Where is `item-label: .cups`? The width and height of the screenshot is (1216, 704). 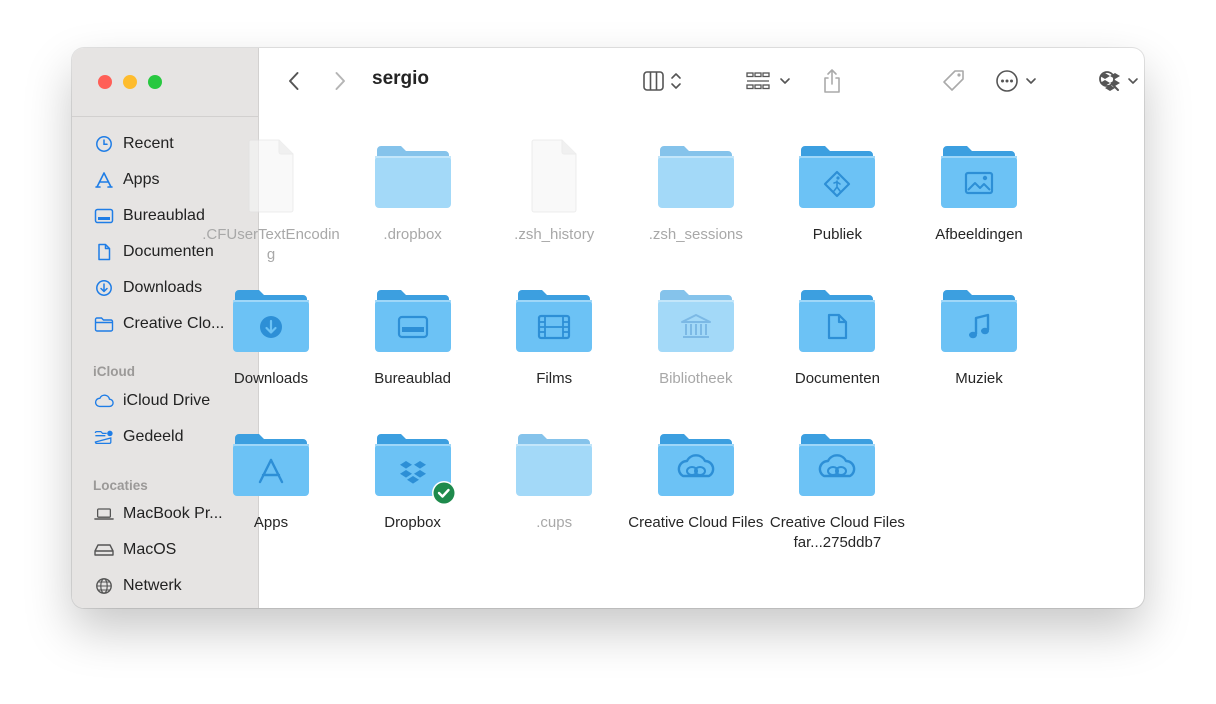 item-label: .cups is located at coordinates (554, 522).